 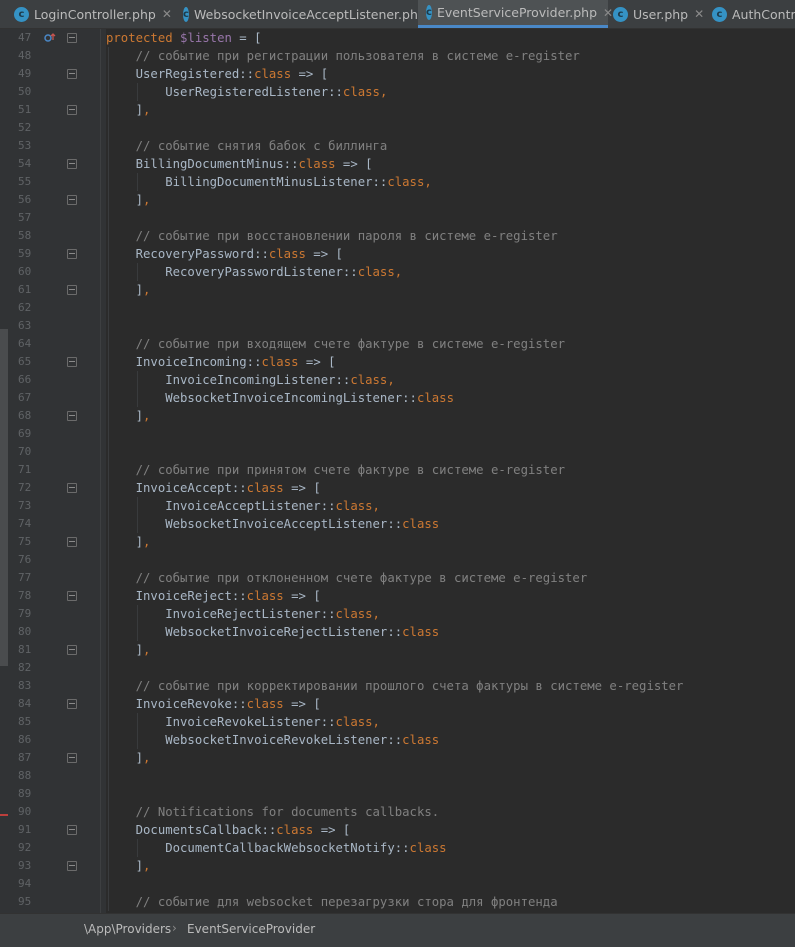 I want to click on code-text: DocumentsCallback::class => [, so click(x=228, y=830).